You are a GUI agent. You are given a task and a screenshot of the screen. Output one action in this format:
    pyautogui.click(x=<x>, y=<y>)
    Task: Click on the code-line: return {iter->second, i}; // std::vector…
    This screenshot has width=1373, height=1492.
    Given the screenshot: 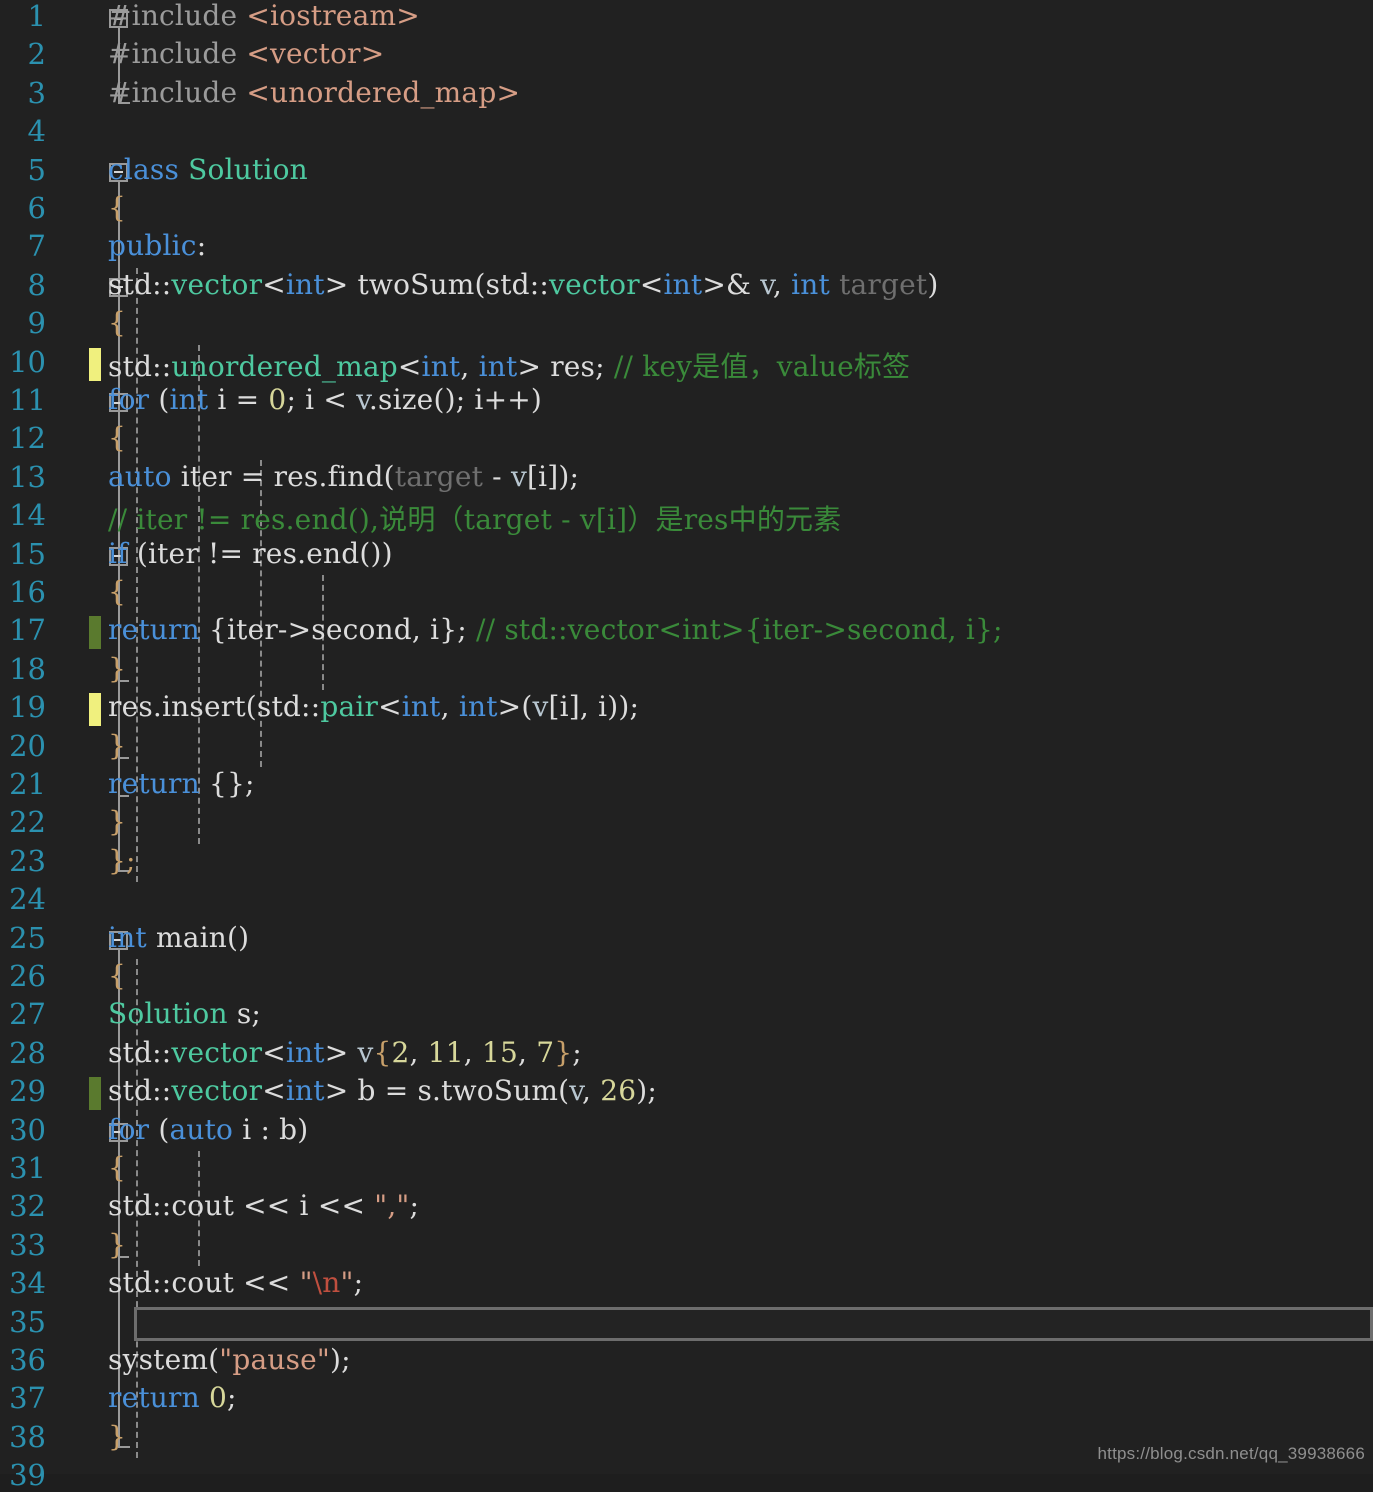 What is the action you would take?
    pyautogui.click(x=555, y=629)
    